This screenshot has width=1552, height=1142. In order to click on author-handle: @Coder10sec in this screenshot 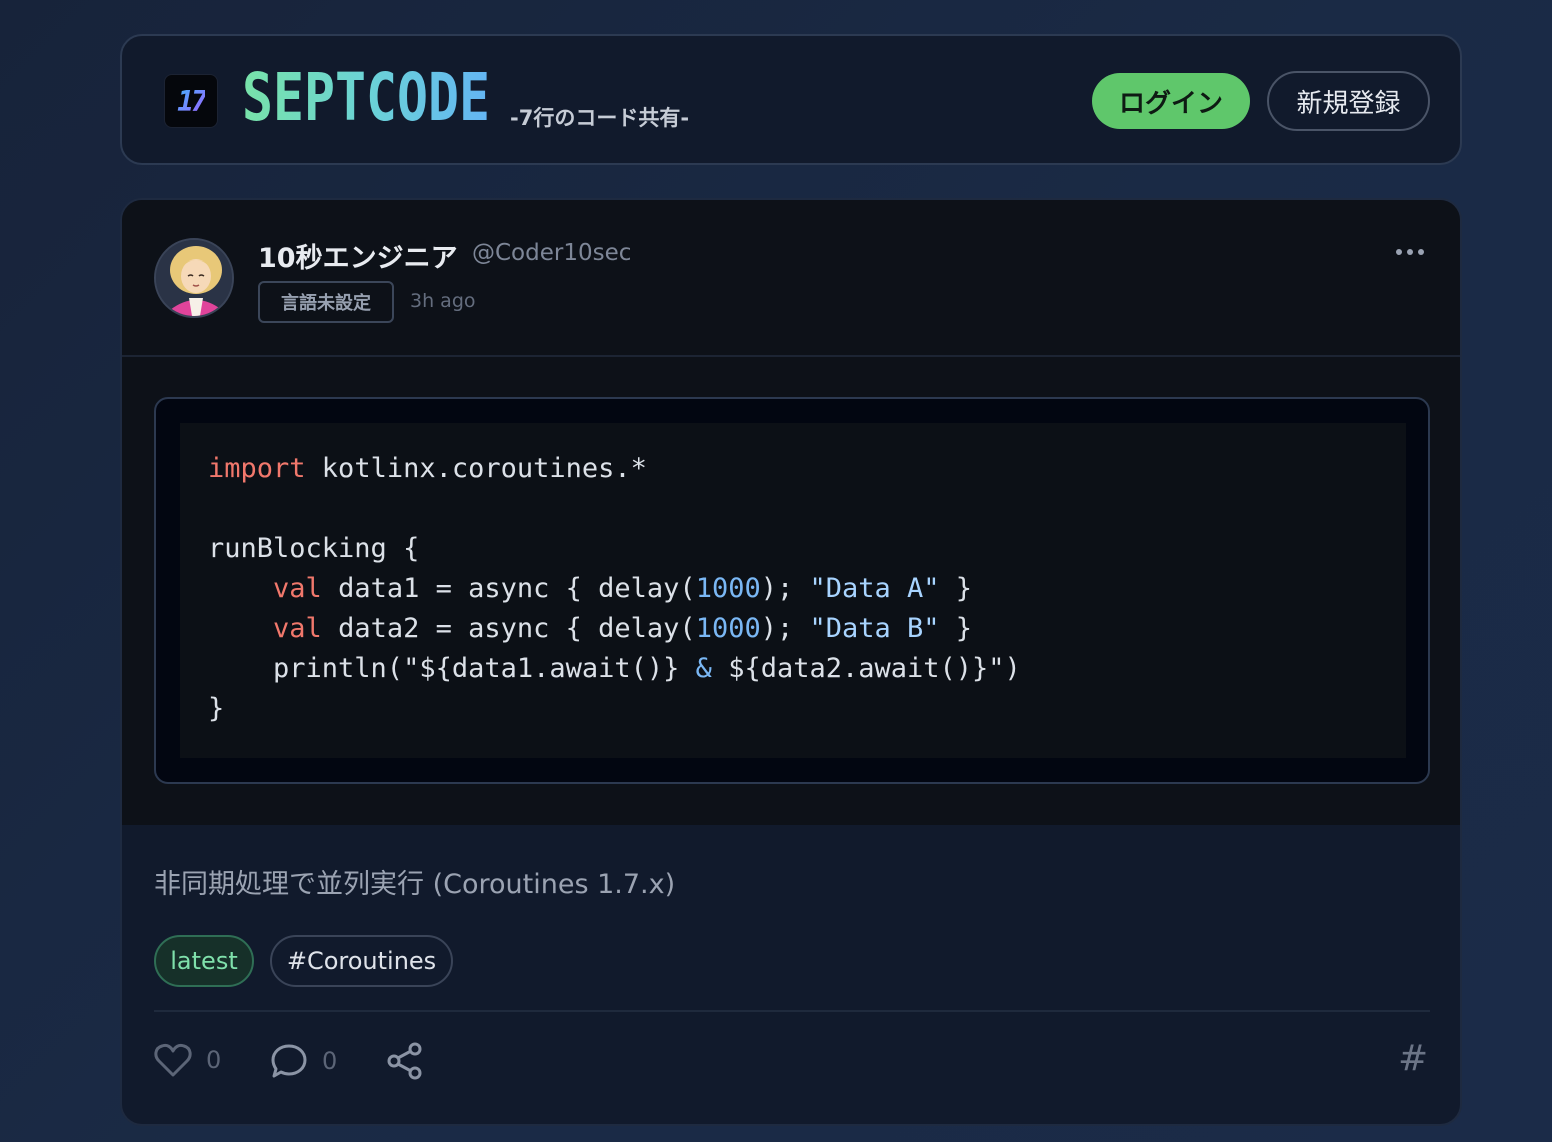, I will do `click(551, 253)`.